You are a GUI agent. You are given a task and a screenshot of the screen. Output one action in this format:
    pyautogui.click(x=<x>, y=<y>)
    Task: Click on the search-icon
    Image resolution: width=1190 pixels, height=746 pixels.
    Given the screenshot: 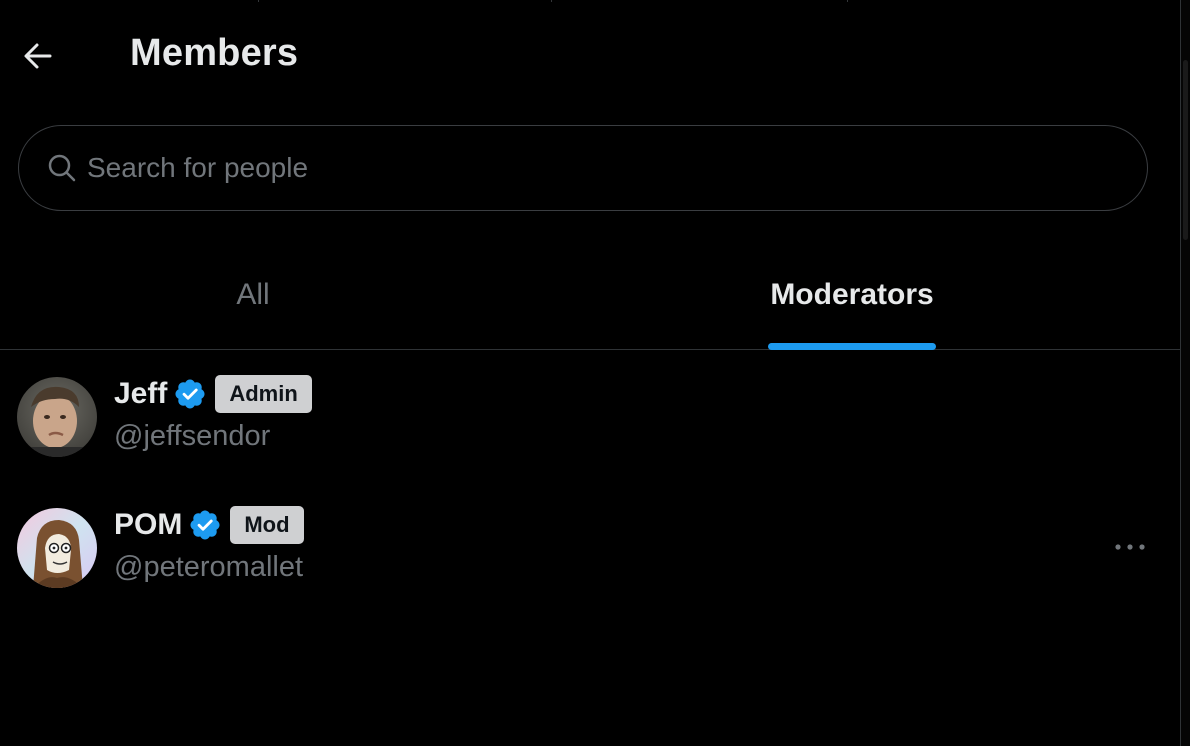 What is the action you would take?
    pyautogui.click(x=62, y=168)
    